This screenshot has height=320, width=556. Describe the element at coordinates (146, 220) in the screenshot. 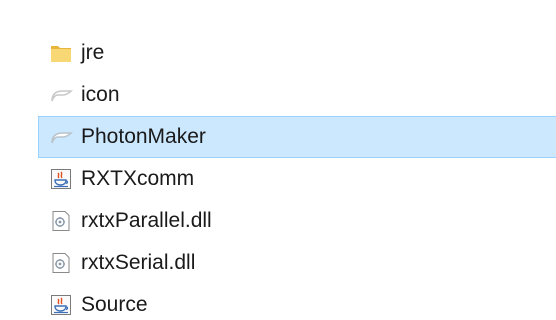

I see `file-name: rxtxParallel.dll` at that location.